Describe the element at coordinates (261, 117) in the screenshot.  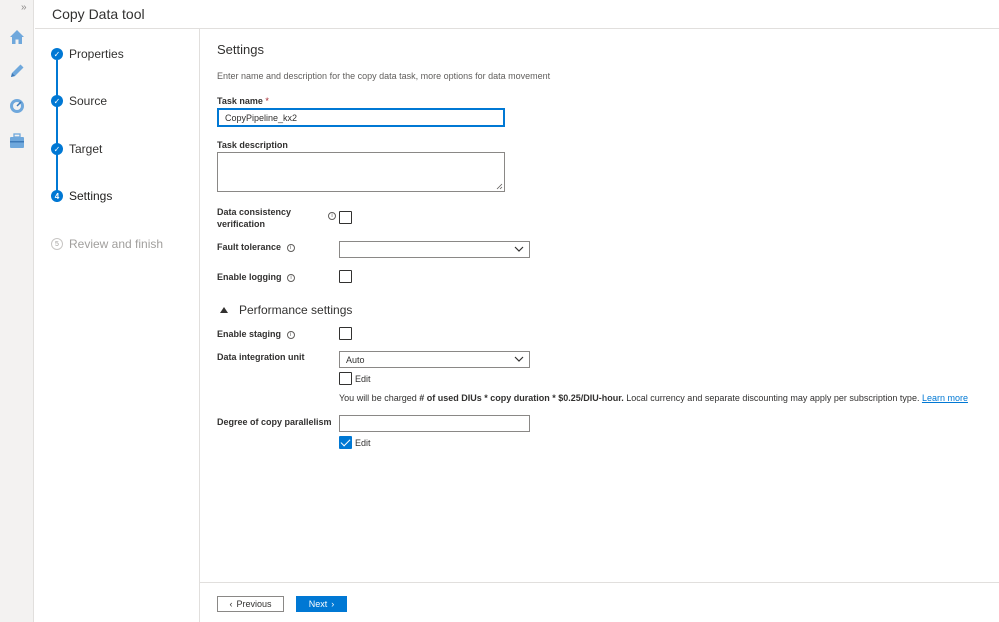
I see `task-name-value: CopyPipeline_kx2` at that location.